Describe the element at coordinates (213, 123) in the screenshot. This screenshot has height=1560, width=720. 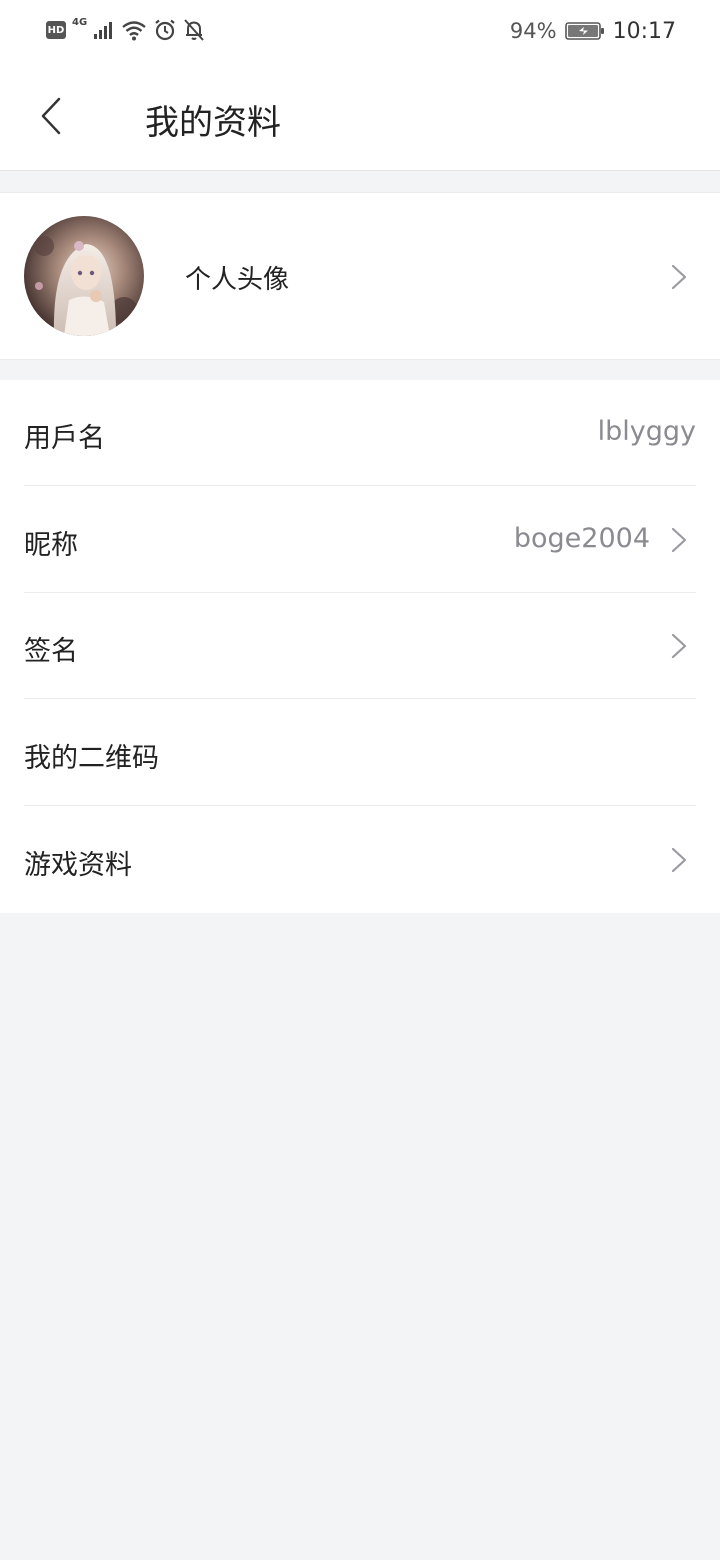
I see `page-title: 我的资料` at that location.